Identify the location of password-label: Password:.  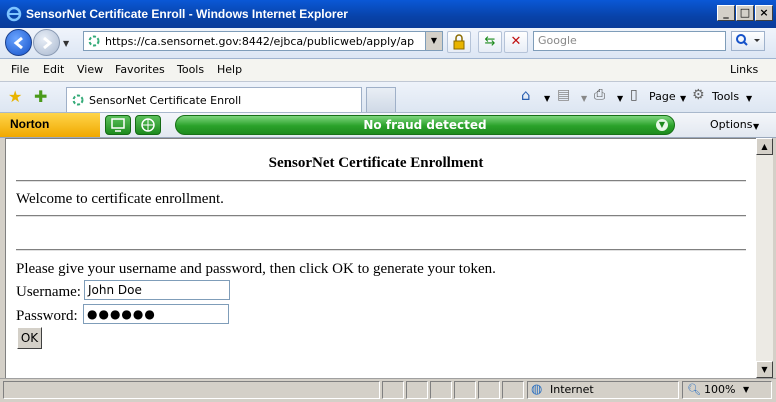
(47, 316).